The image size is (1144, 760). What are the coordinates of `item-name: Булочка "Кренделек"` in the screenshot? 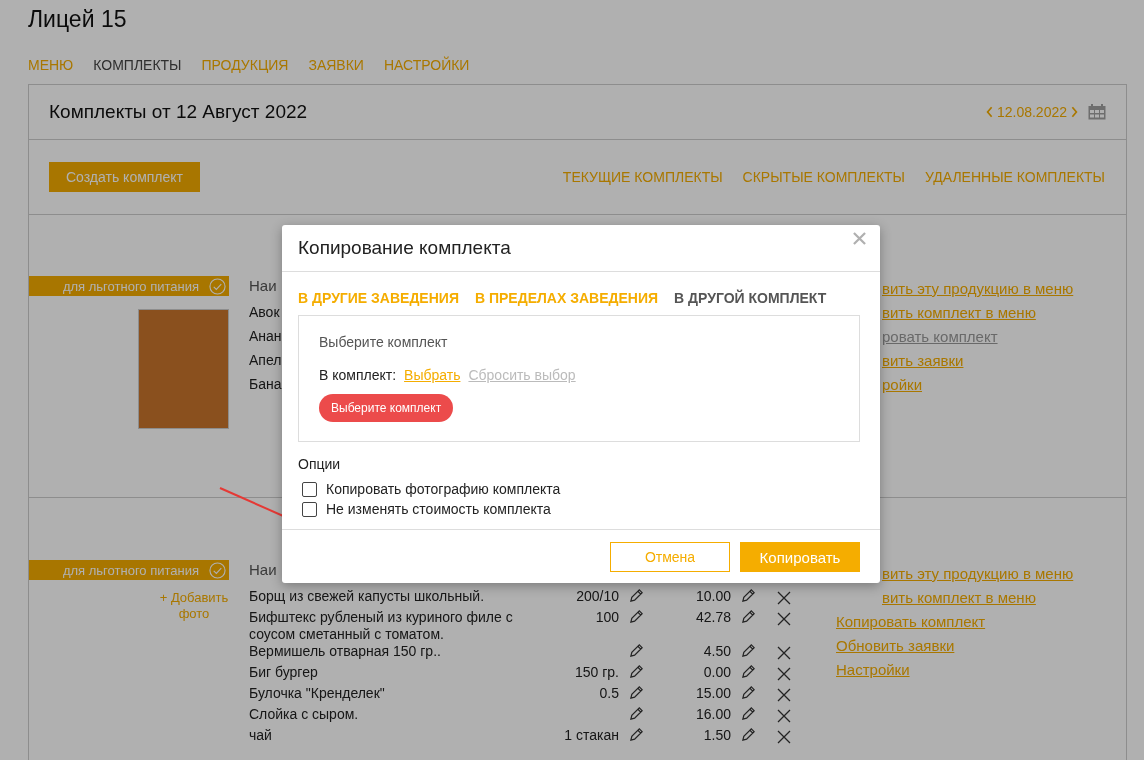 It's located at (317, 693).